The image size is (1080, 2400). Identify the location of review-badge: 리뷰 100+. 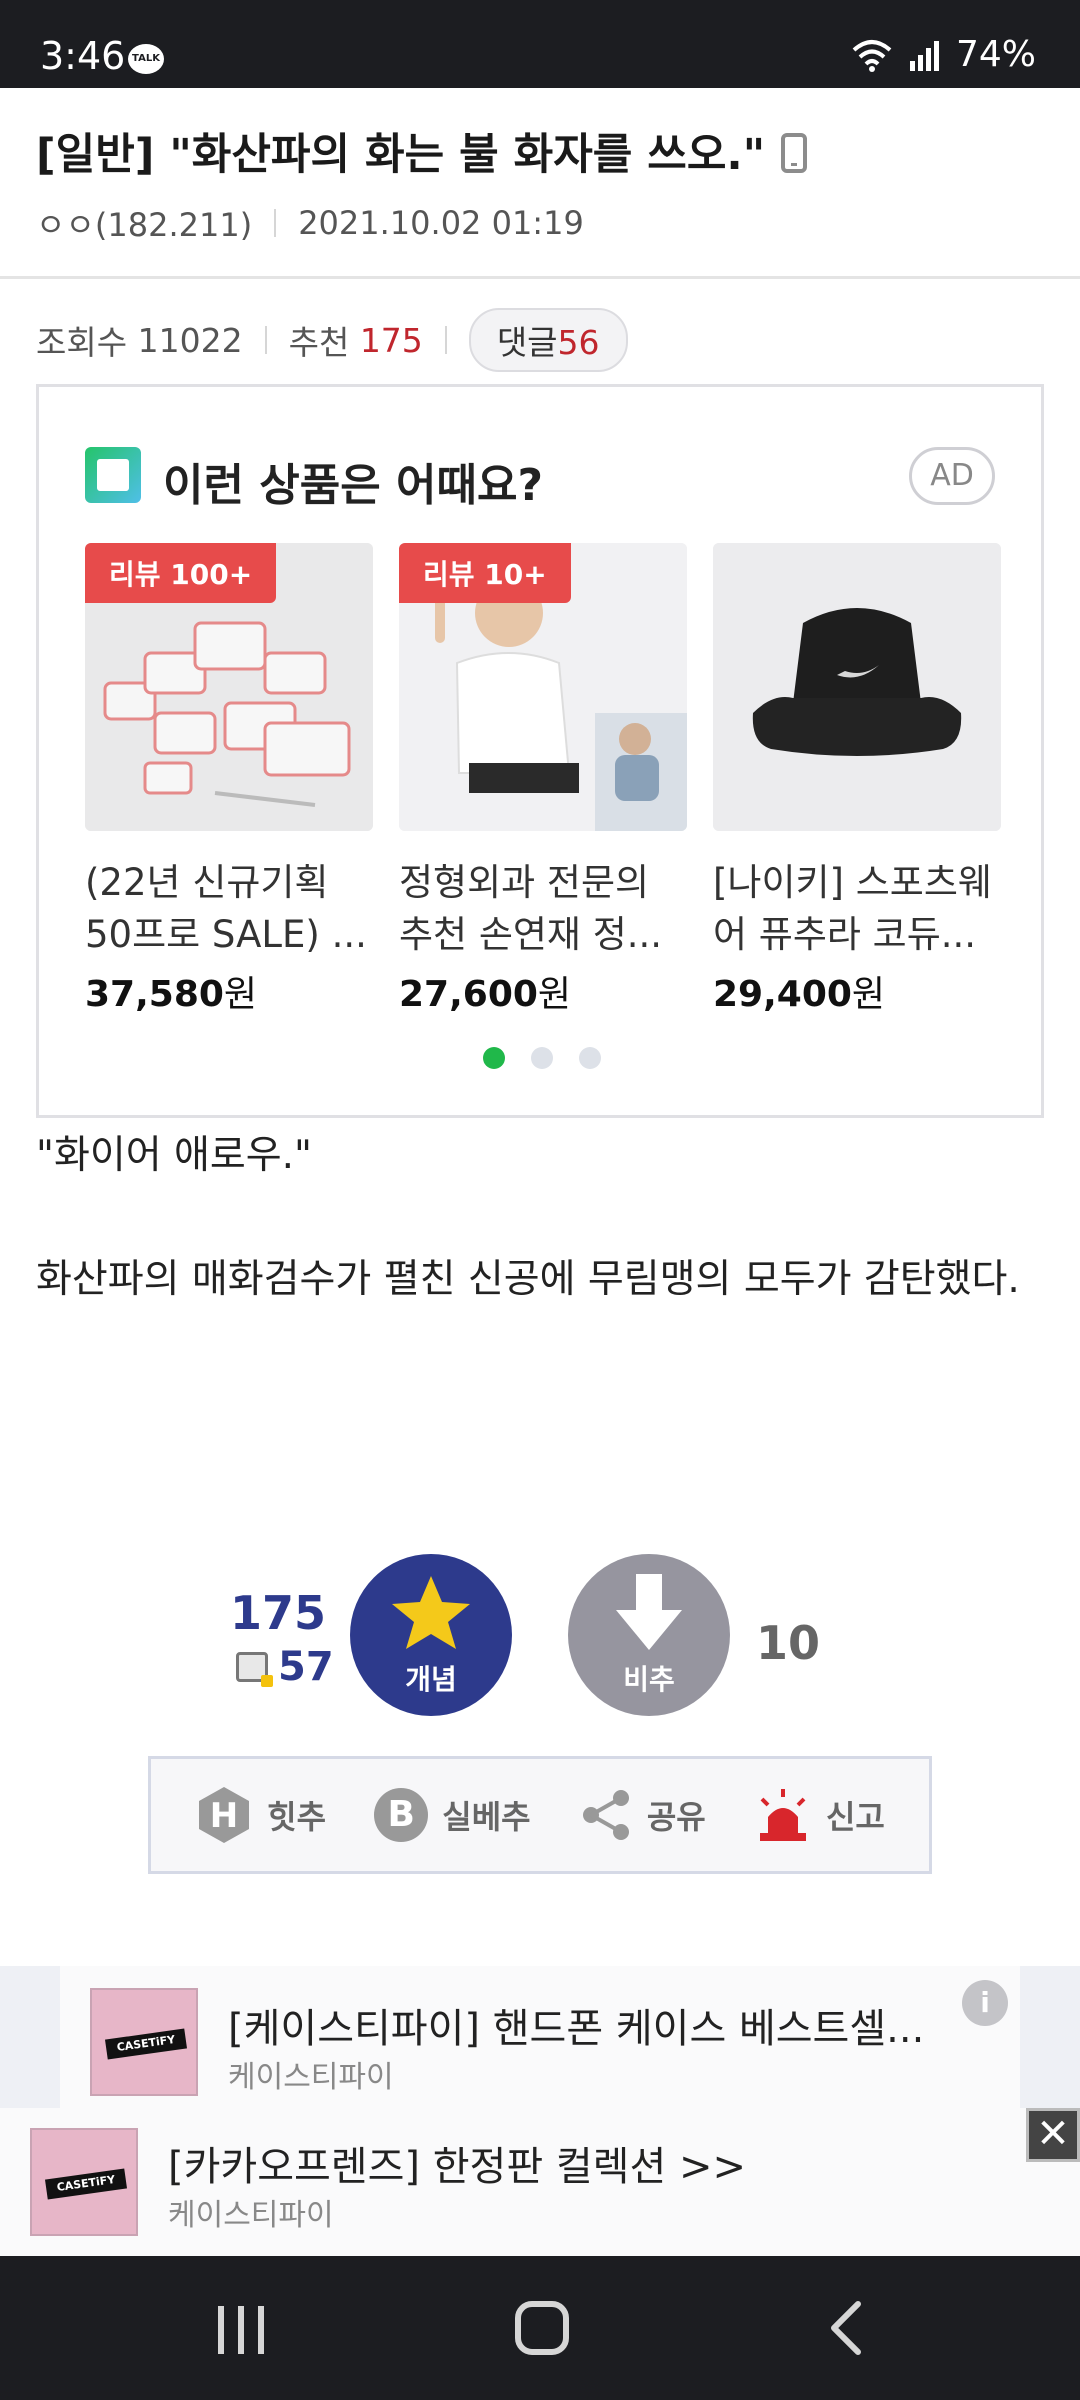
(181, 573).